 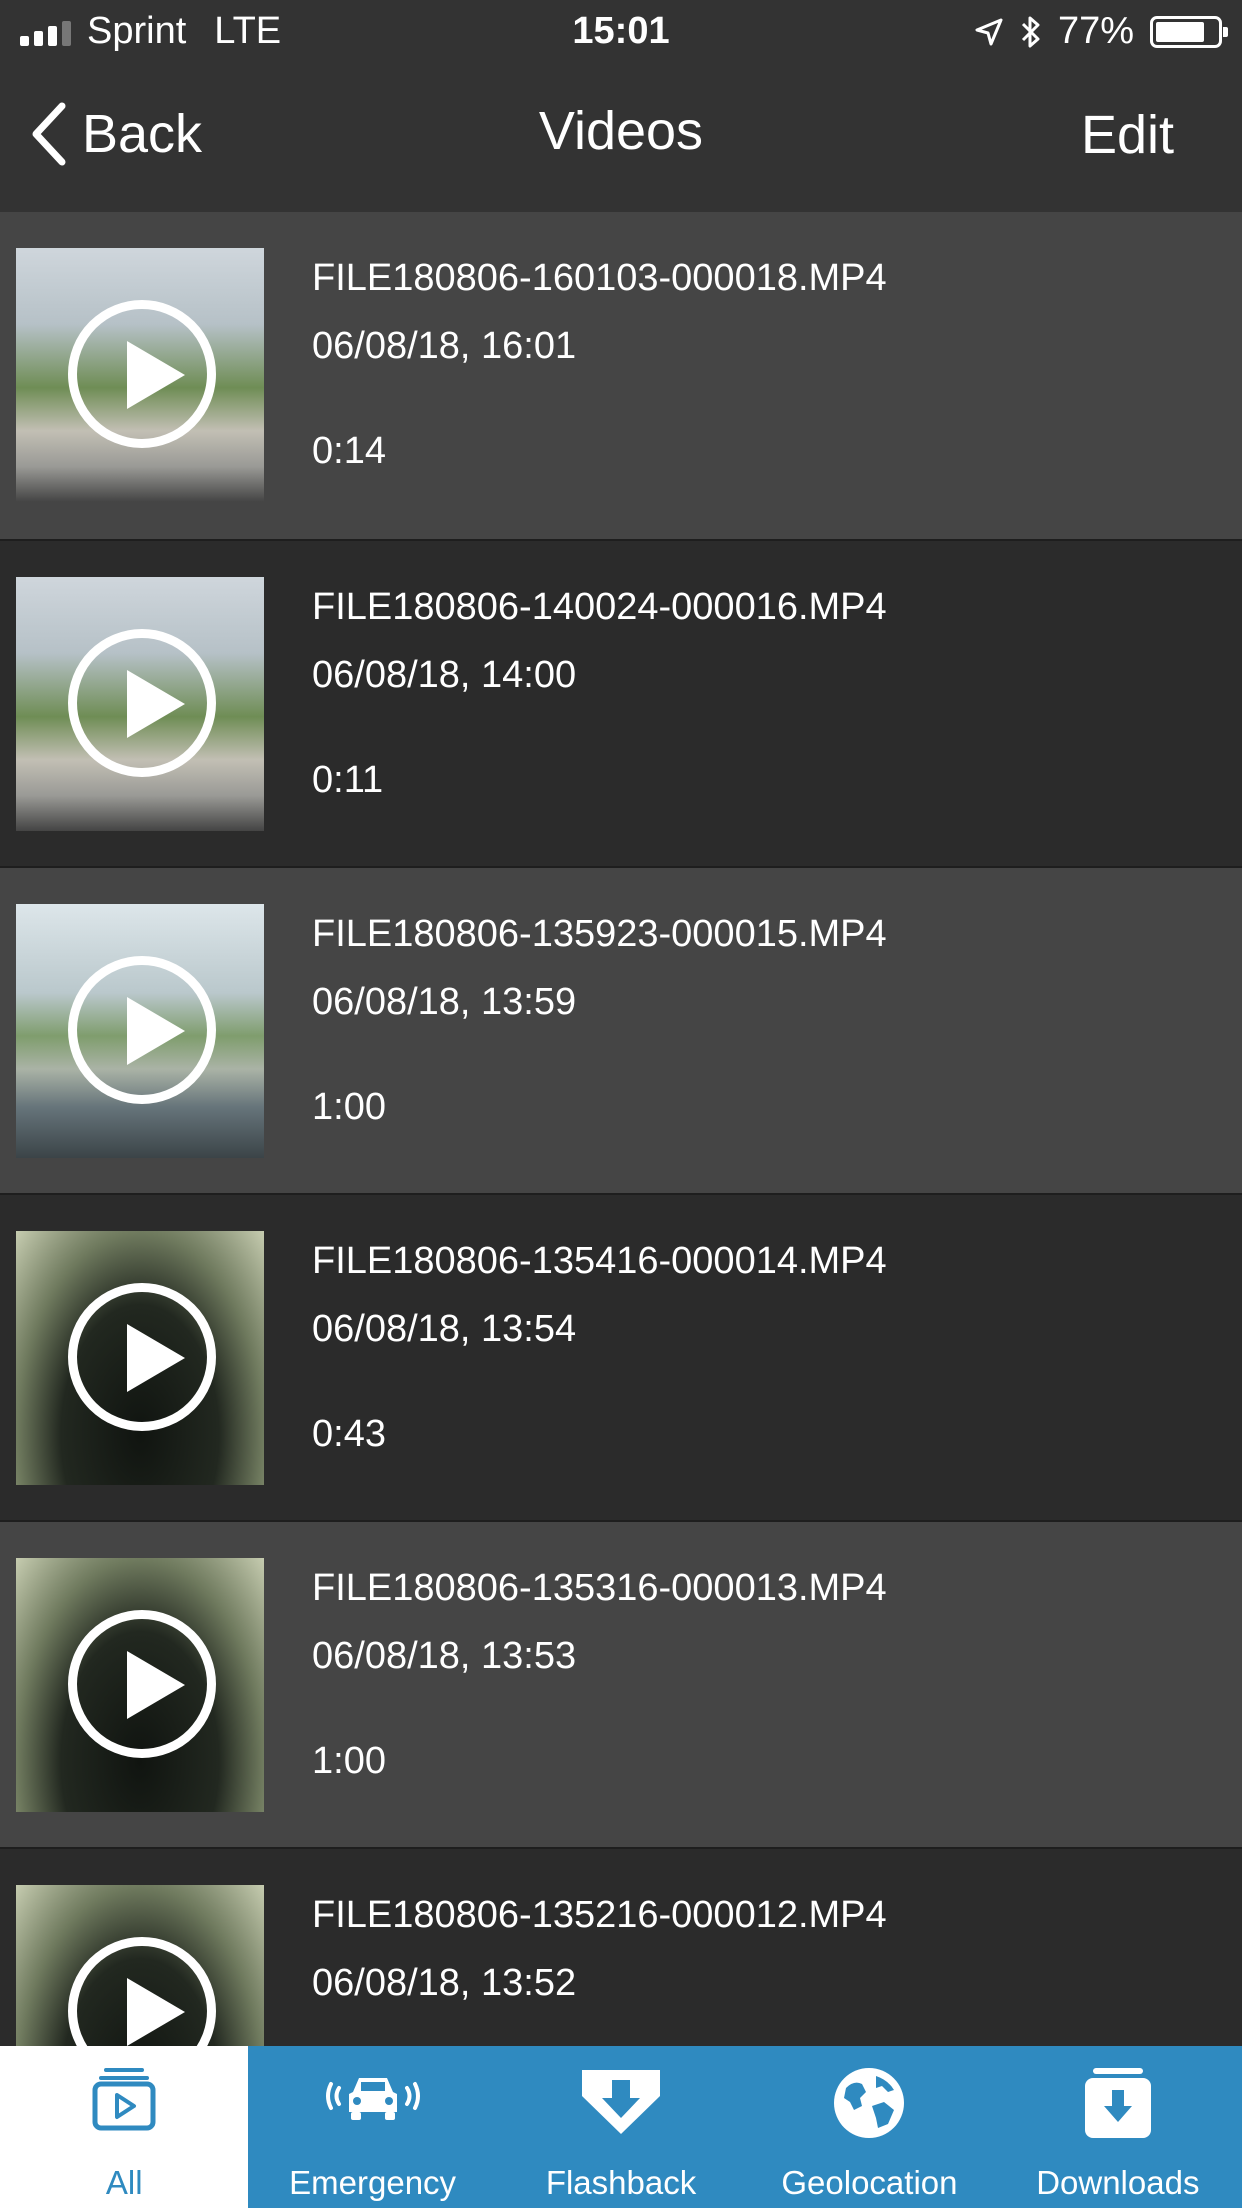 I want to click on video-filename: FILE180806-135316-000013.MP4, so click(x=599, y=1588).